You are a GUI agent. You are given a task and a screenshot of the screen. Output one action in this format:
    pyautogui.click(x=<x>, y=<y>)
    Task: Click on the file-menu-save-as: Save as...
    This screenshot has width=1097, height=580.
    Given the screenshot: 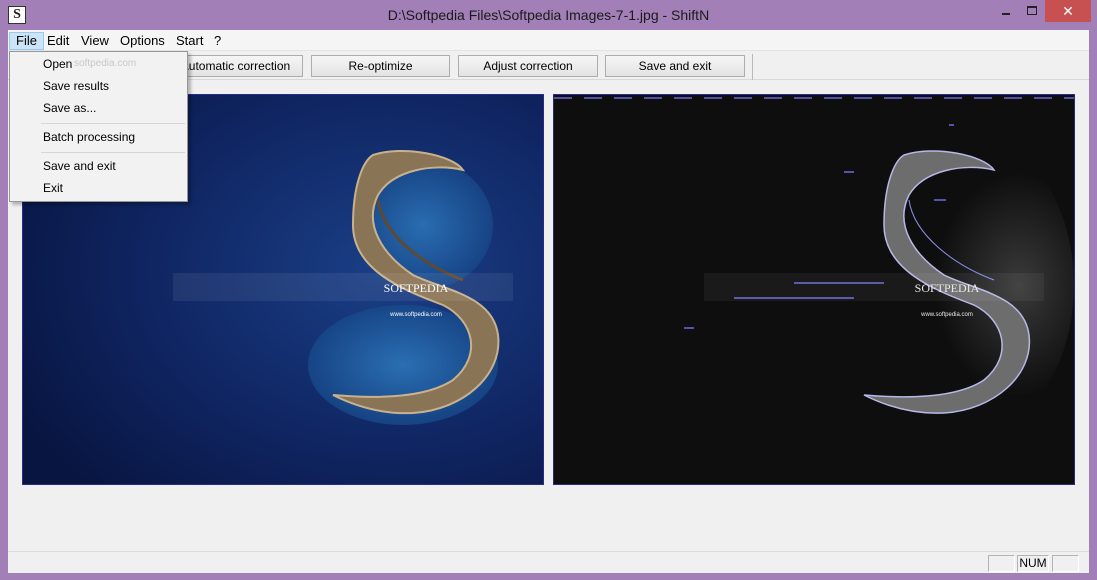 What is the action you would take?
    pyautogui.click(x=98, y=108)
    